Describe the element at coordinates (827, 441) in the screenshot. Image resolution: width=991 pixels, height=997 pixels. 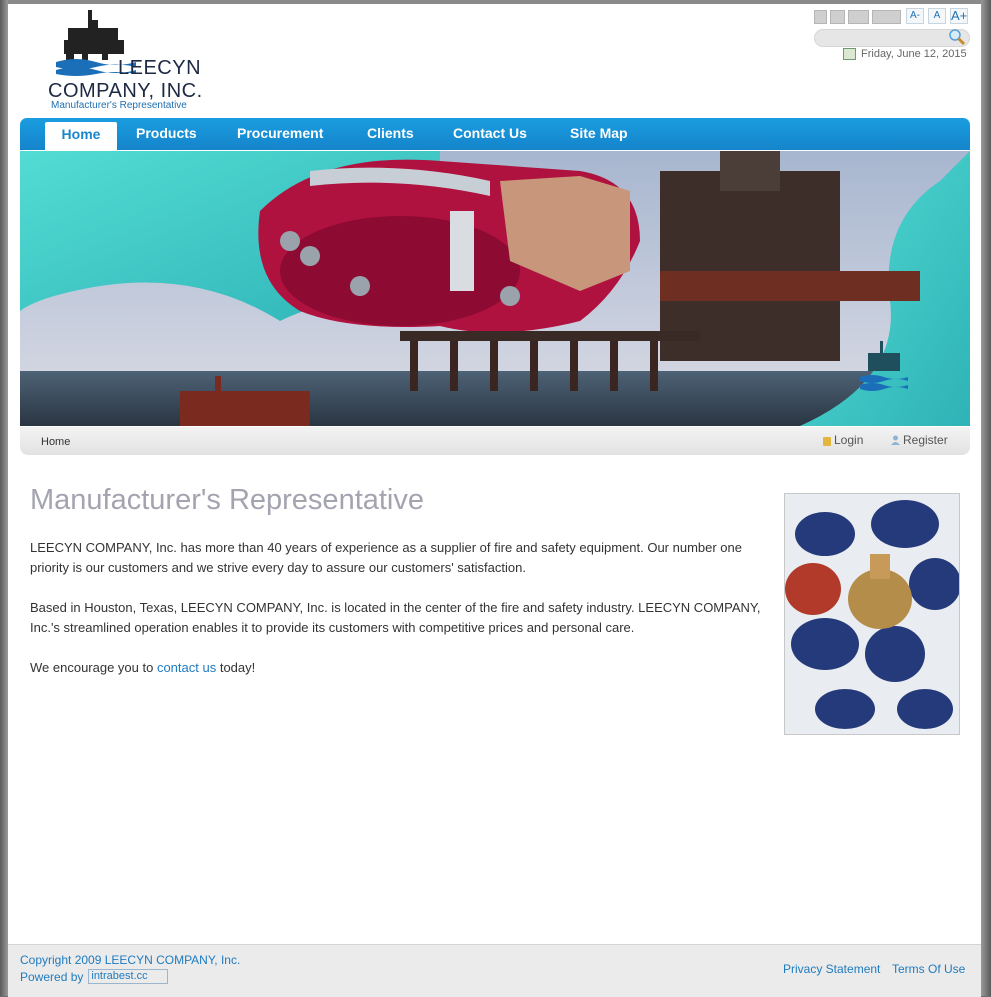
I see `lock-icon` at that location.